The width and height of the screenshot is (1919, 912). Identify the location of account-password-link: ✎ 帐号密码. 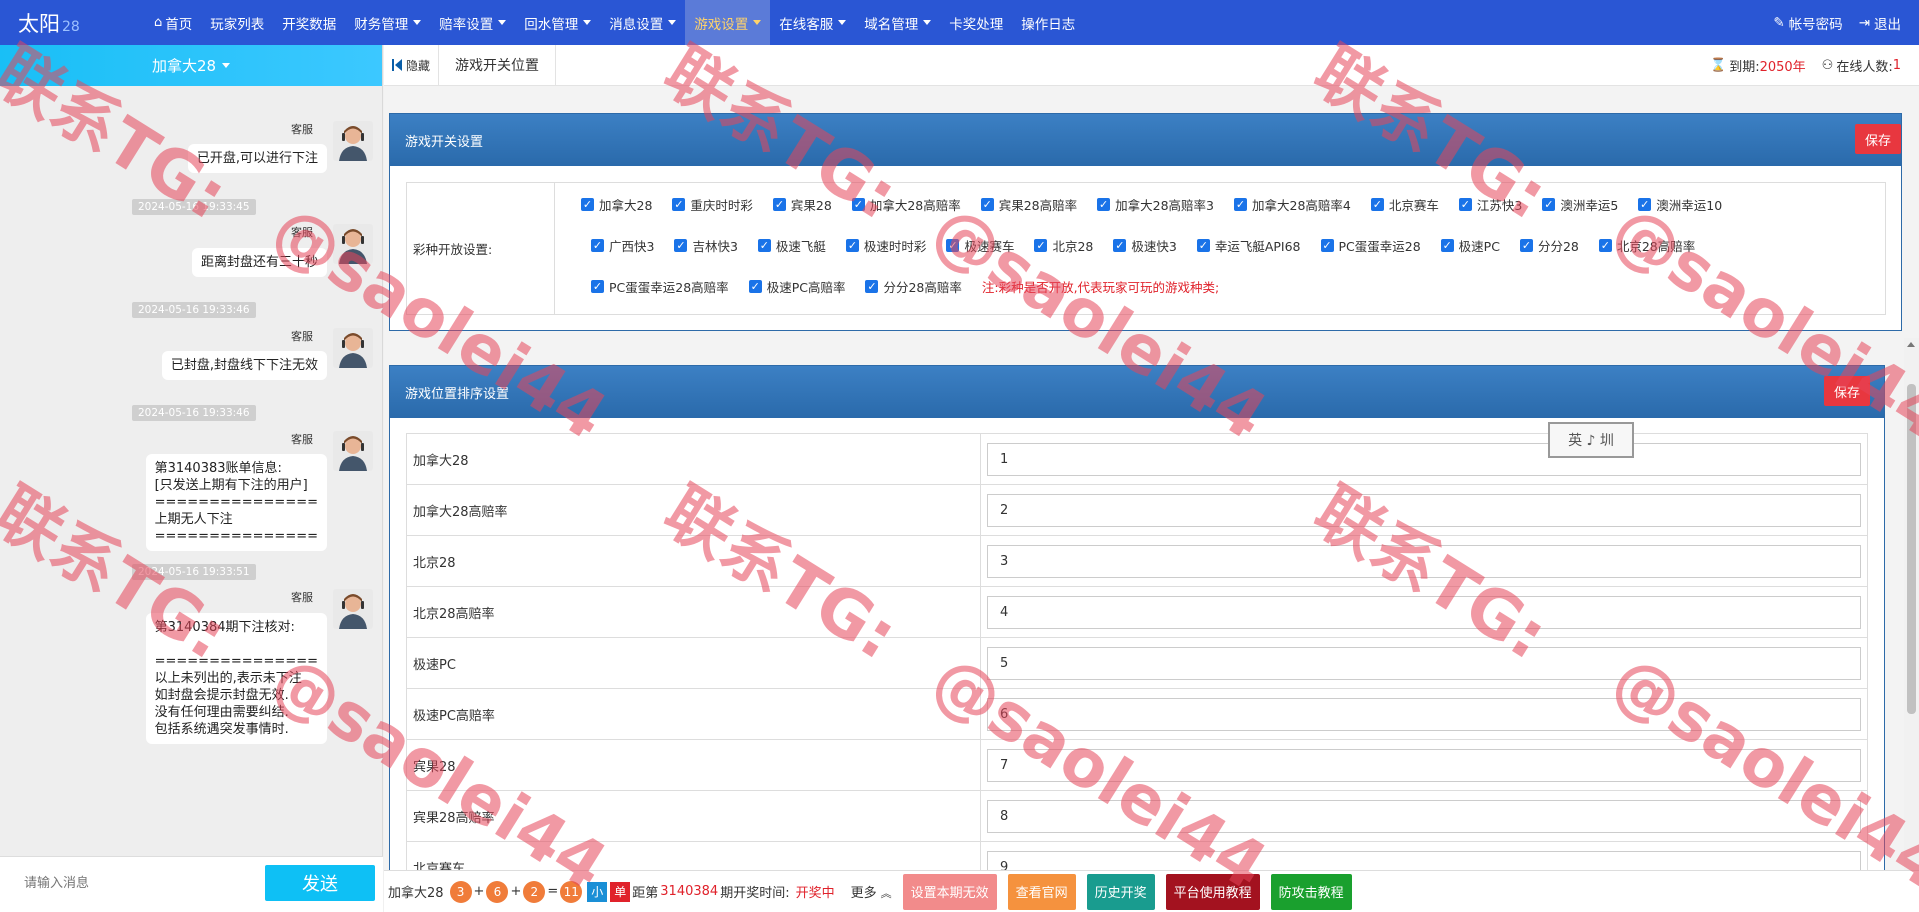
(1807, 22).